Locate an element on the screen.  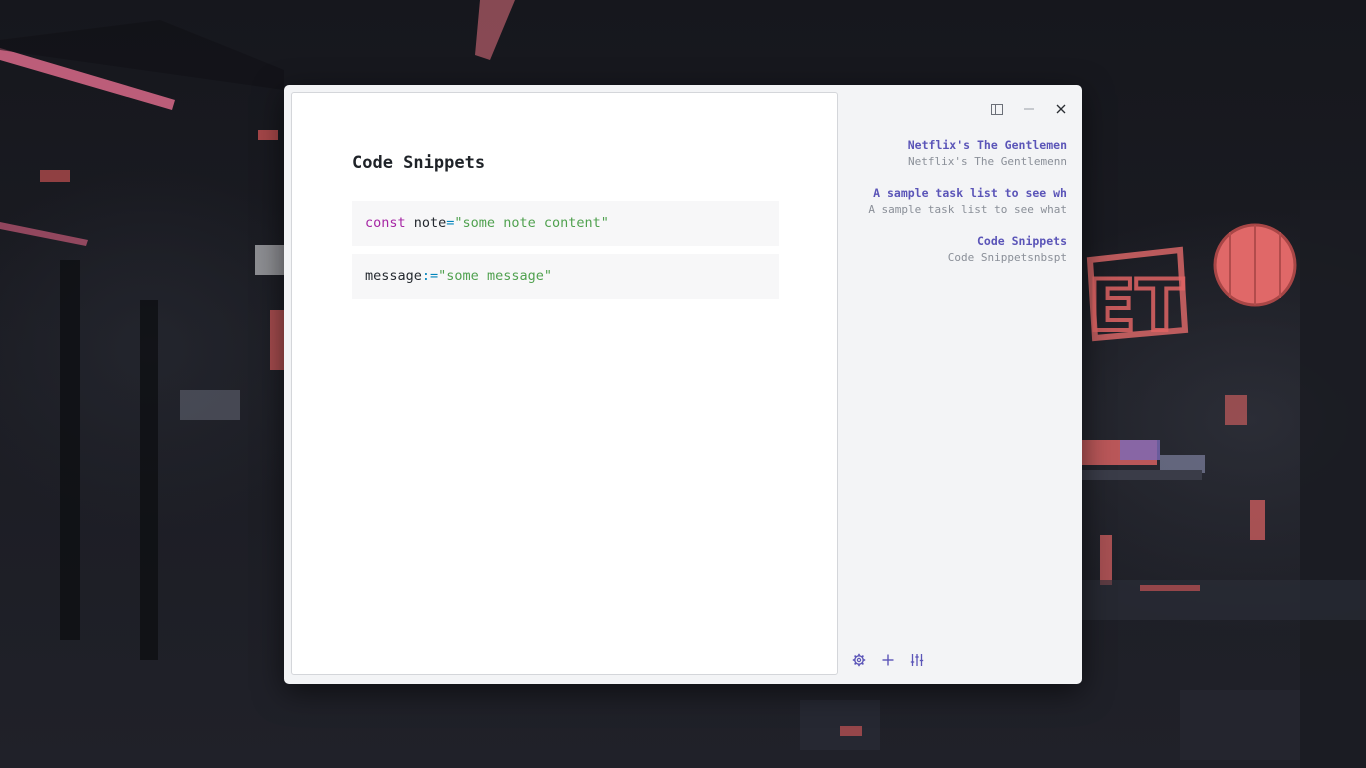
note-item-title: Netflix's The Gentlemen is located at coordinates (987, 145).